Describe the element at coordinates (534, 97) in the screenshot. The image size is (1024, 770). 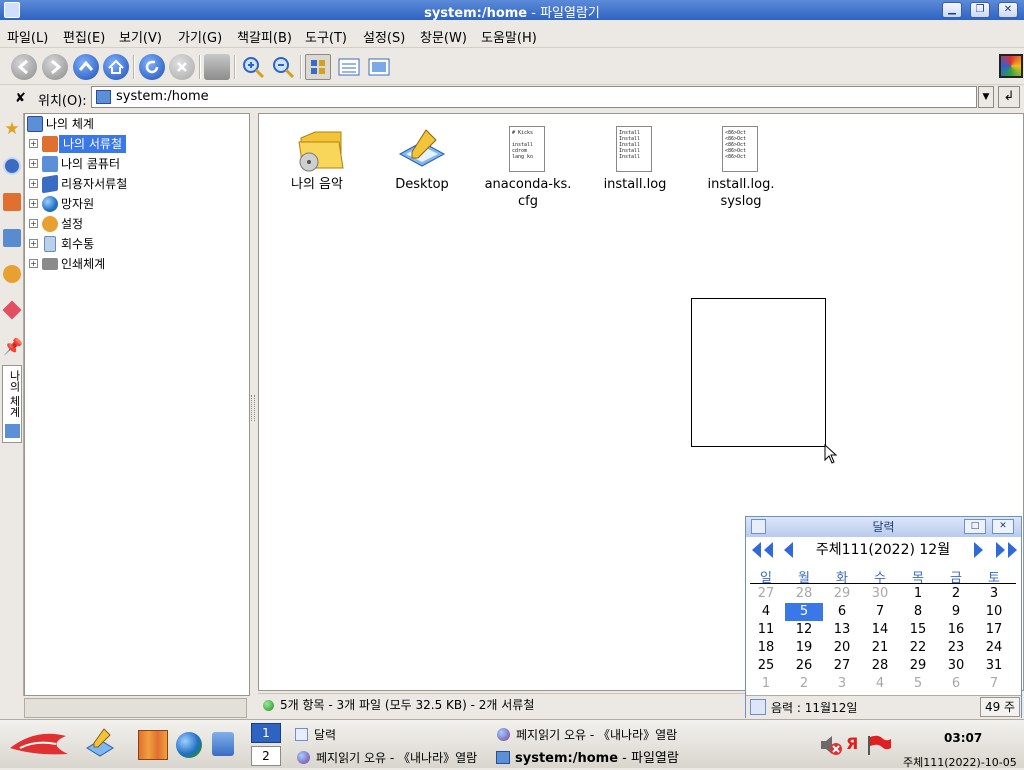
I see `location-input: system:/home` at that location.